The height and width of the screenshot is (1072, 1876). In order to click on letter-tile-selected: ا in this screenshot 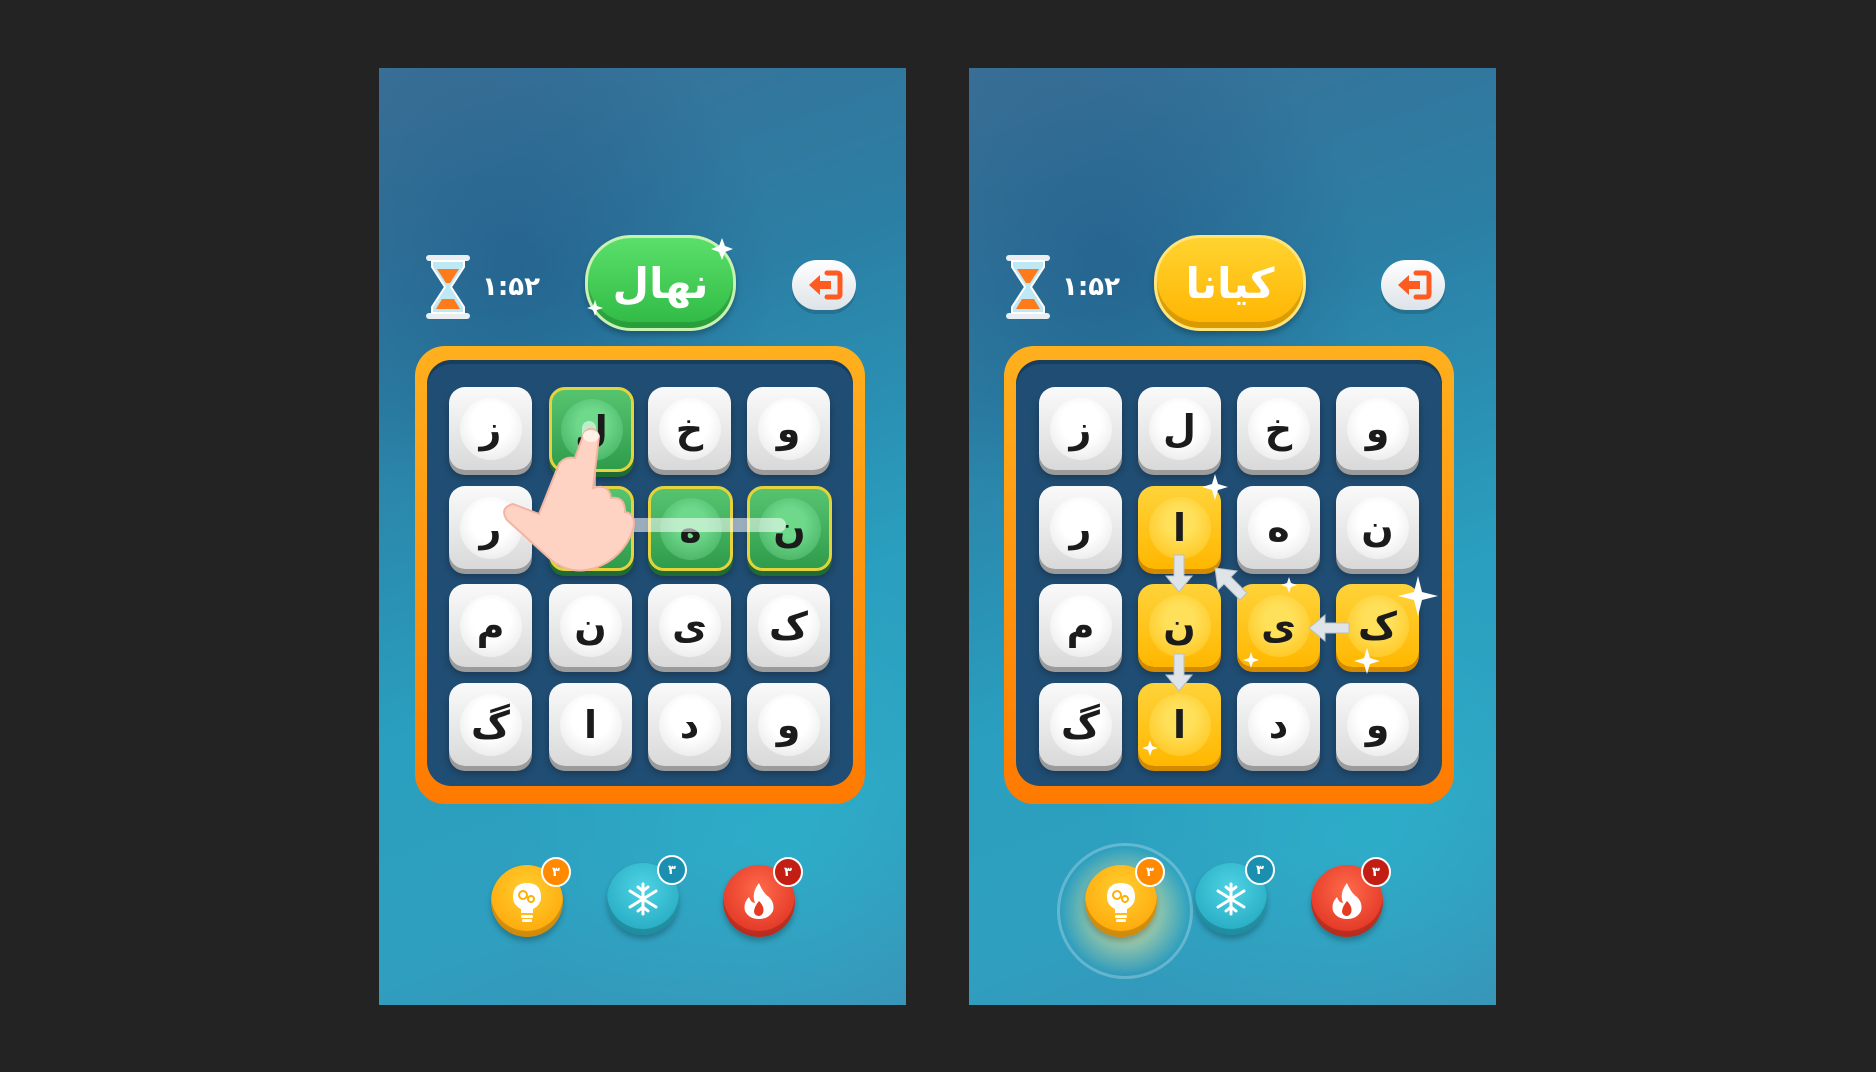, I will do `click(591, 528)`.